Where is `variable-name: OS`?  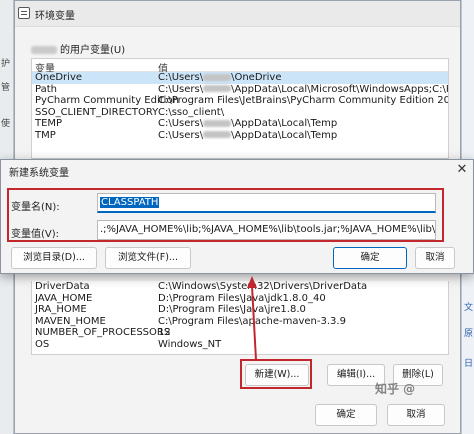
variable-name: OS is located at coordinates (42, 344).